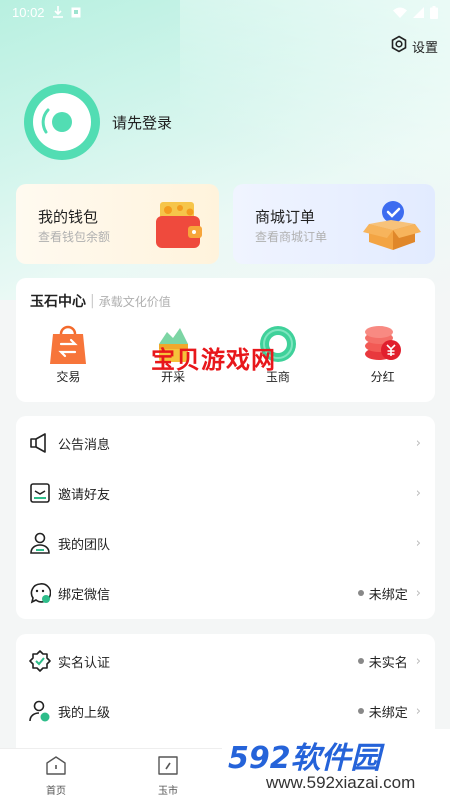 The image size is (450, 800). Describe the element at coordinates (392, 227) in the screenshot. I see `order-box-icon` at that location.